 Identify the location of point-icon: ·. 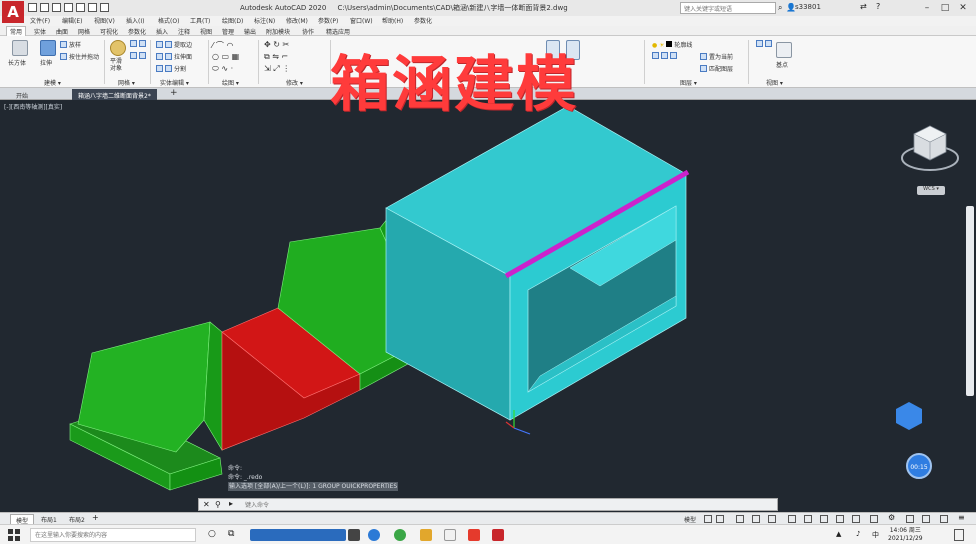
(232, 68).